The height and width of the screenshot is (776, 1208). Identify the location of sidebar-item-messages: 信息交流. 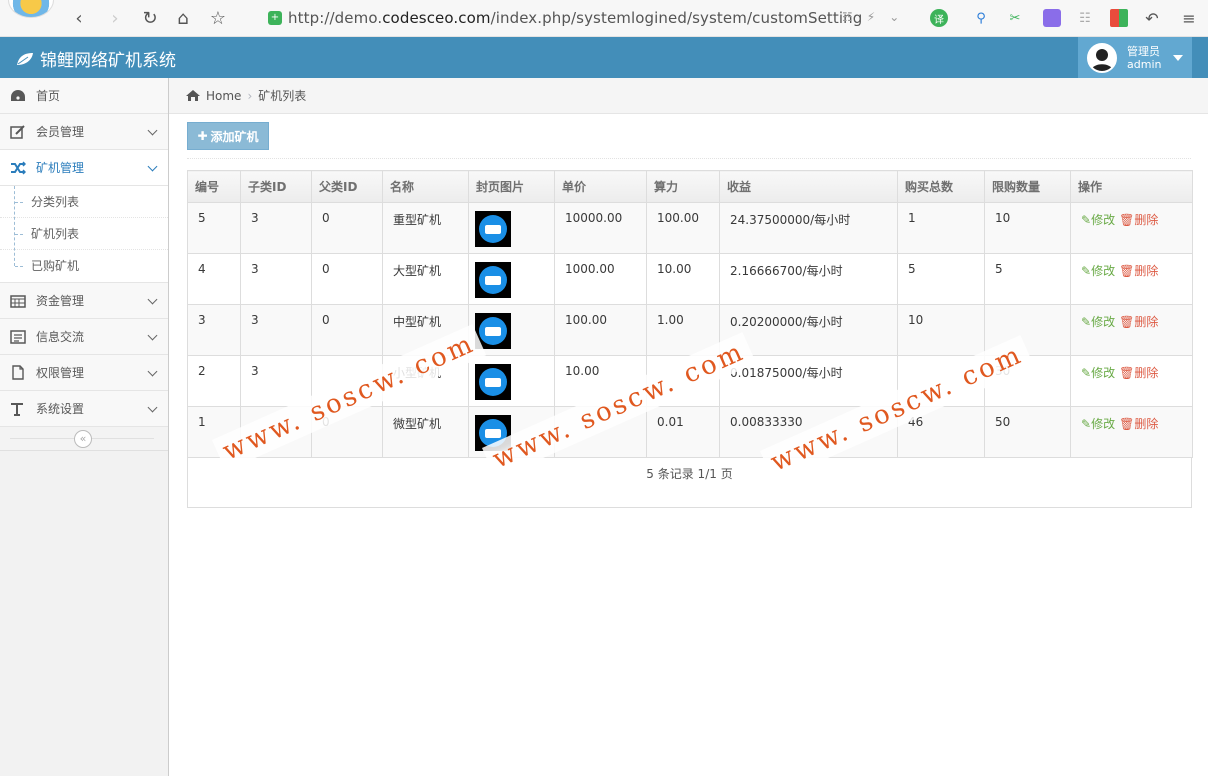
(84, 337).